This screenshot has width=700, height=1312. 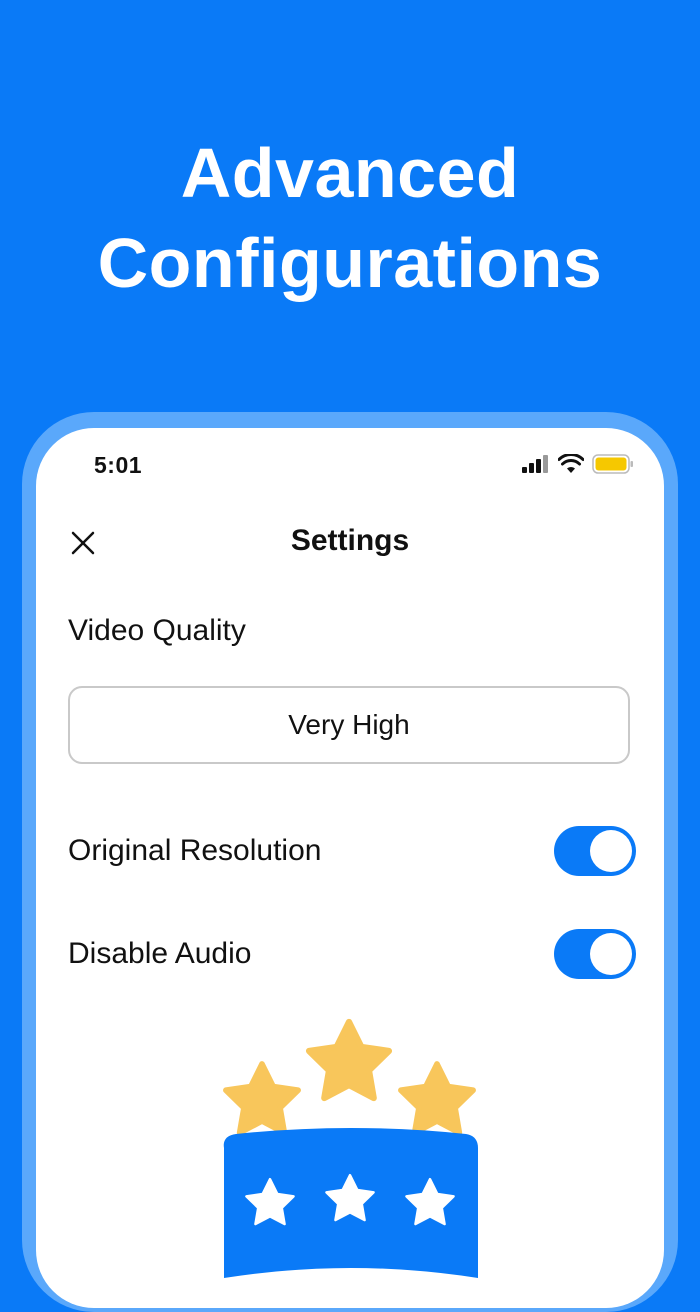 What do you see at coordinates (535, 464) in the screenshot?
I see `cellular-signal-icon` at bounding box center [535, 464].